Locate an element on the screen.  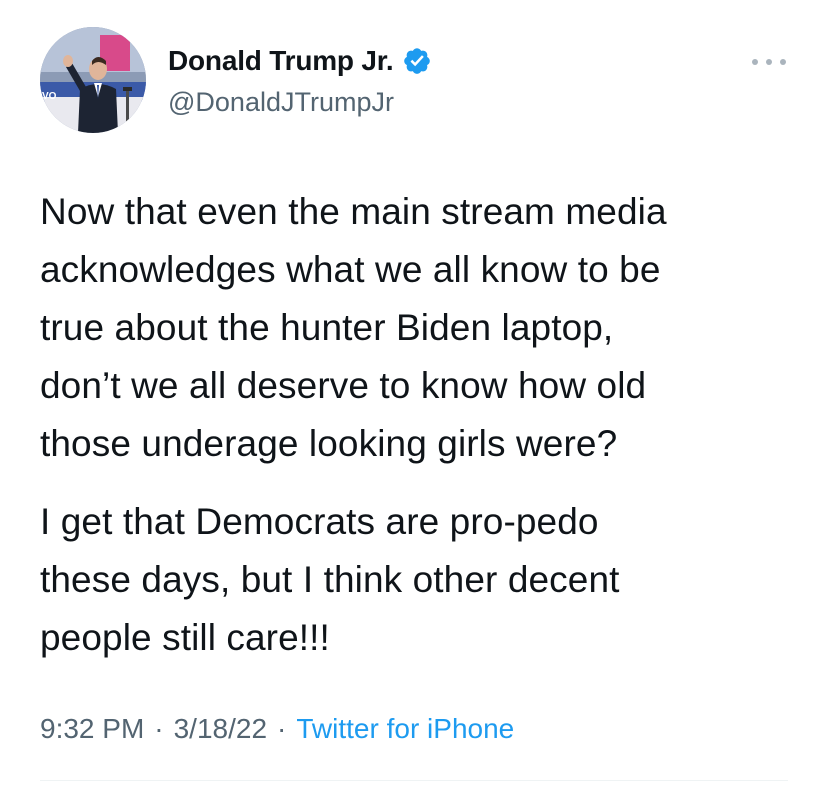
svg-text: VO is located at coordinates (49, 96).